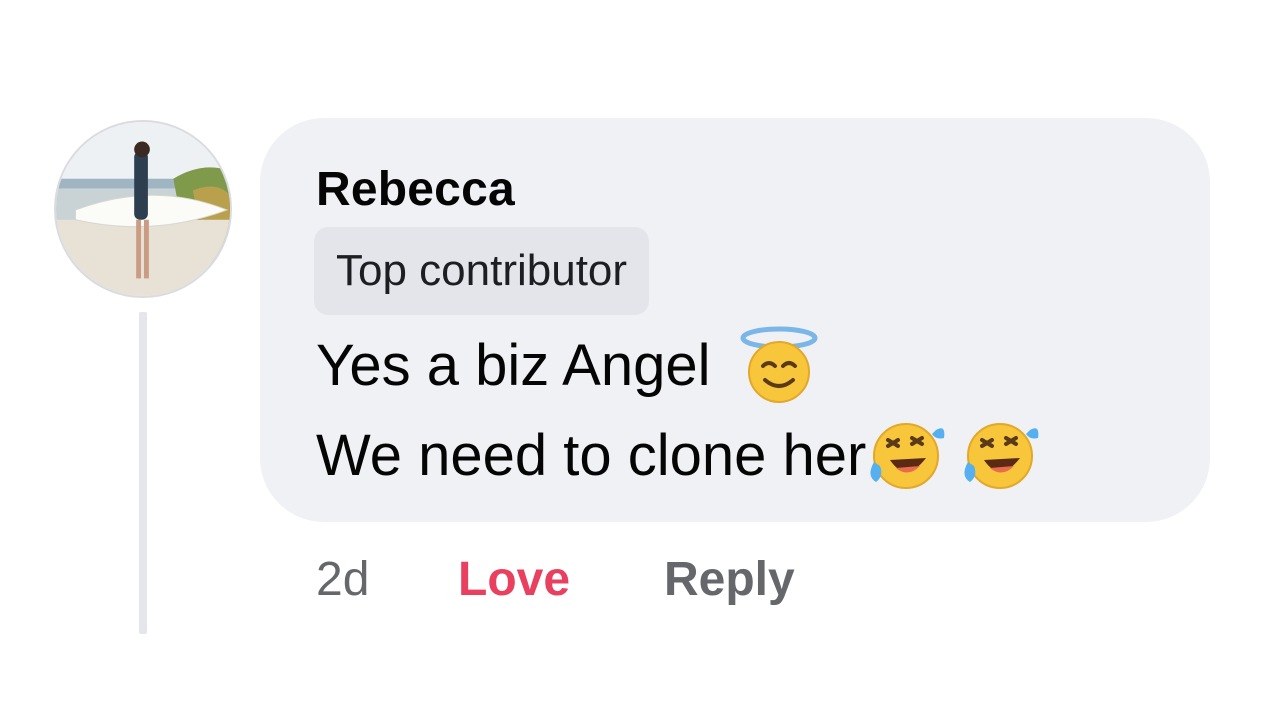 This screenshot has width=1280, height=720. I want to click on avatar, so click(143, 209).